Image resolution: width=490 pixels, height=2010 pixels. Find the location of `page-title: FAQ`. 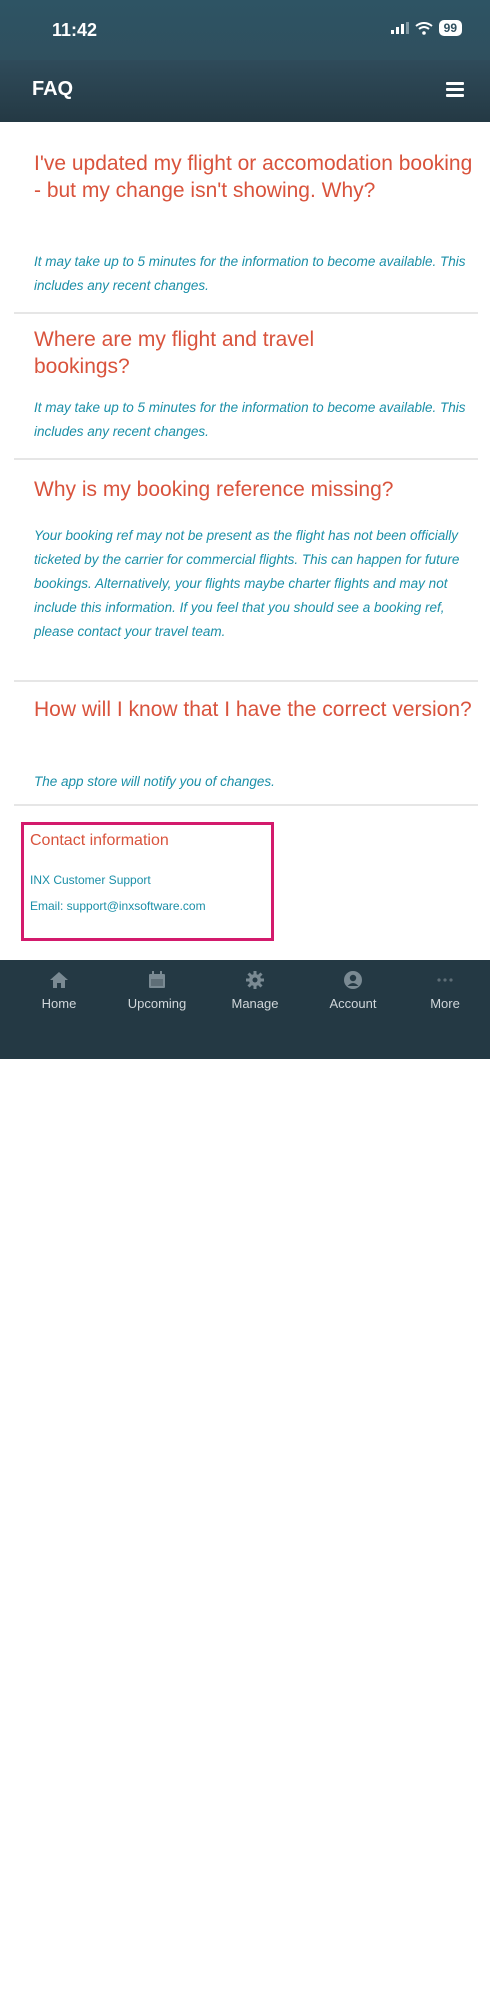

page-title: FAQ is located at coordinates (53, 89).